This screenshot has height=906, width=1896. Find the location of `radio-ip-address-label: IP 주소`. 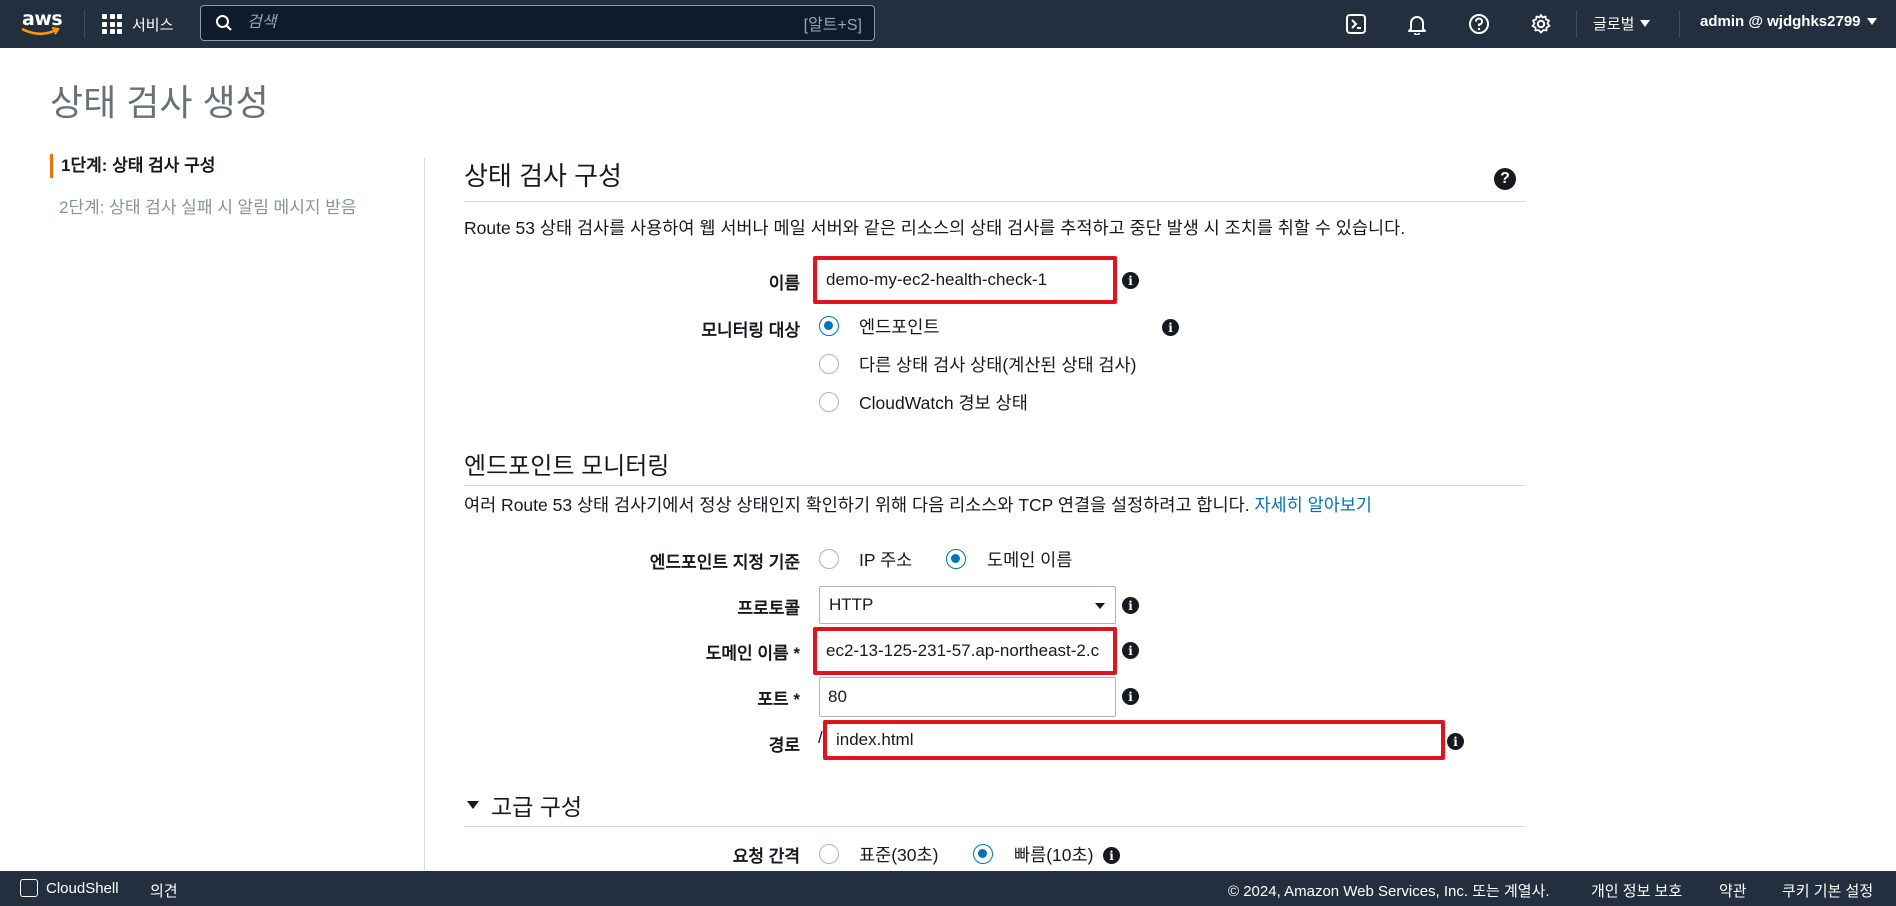

radio-ip-address-label: IP 주소 is located at coordinates (886, 560).